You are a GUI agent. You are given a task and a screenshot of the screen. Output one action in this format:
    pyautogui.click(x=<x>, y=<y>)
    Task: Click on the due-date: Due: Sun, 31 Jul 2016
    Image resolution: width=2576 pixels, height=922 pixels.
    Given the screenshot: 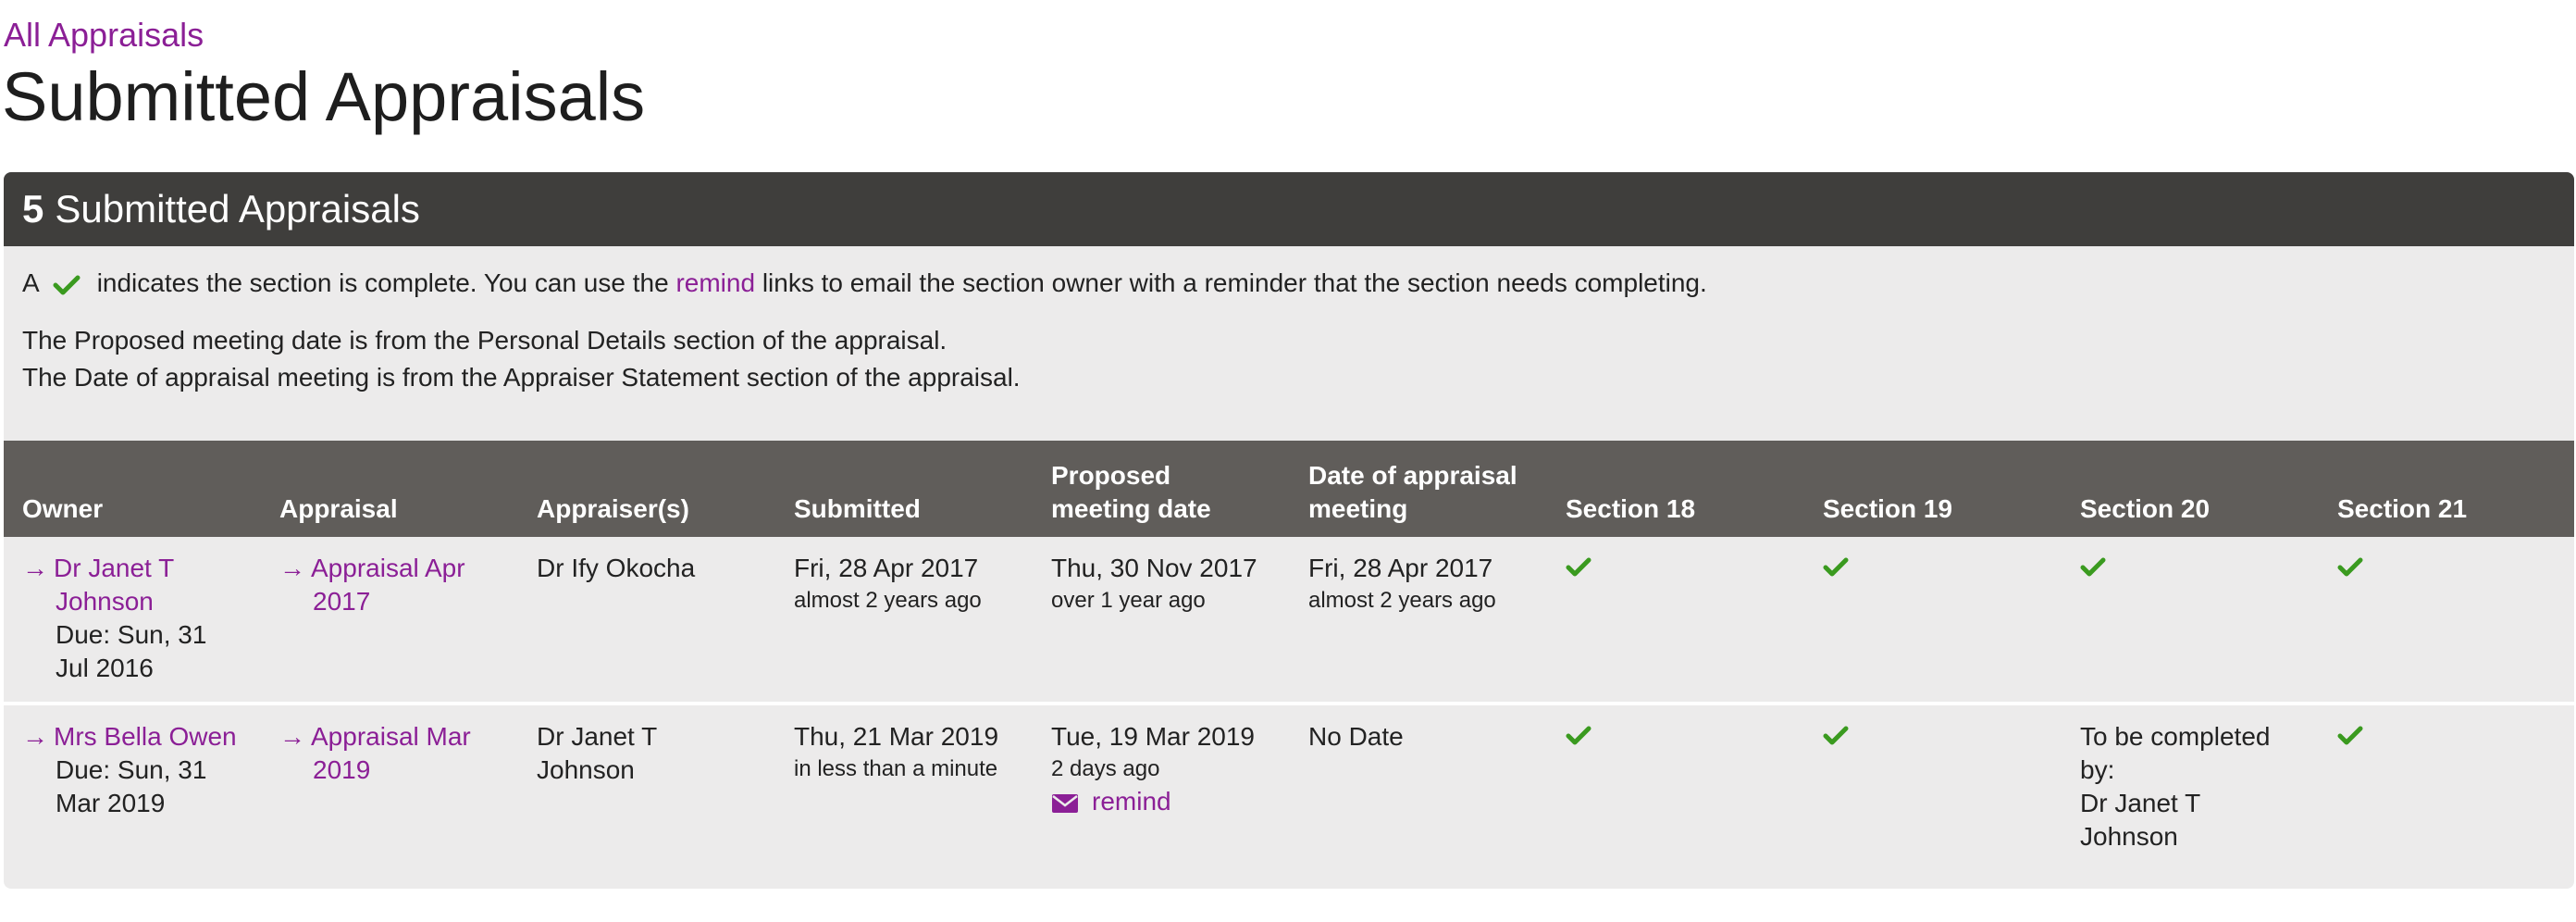 What is the action you would take?
    pyautogui.click(x=132, y=651)
    